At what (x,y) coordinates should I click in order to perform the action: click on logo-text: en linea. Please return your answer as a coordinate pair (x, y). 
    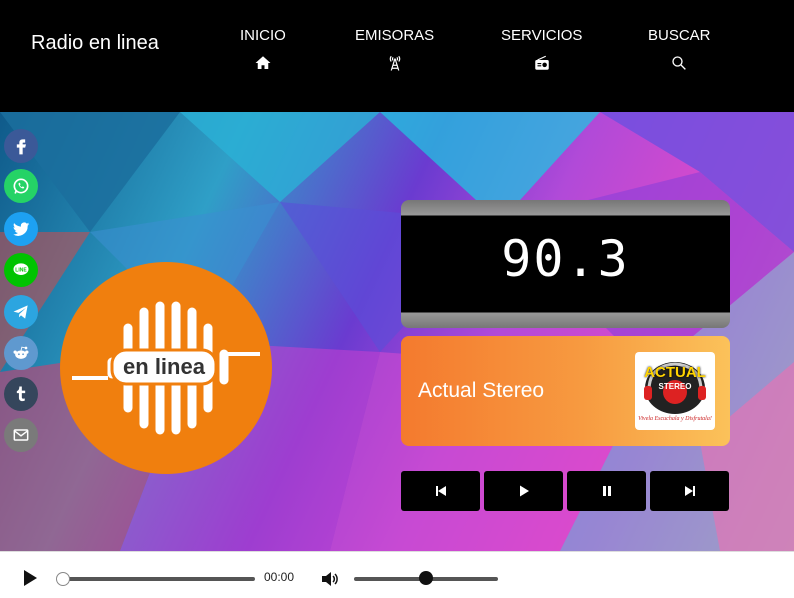
    Looking at the image, I should click on (164, 366).